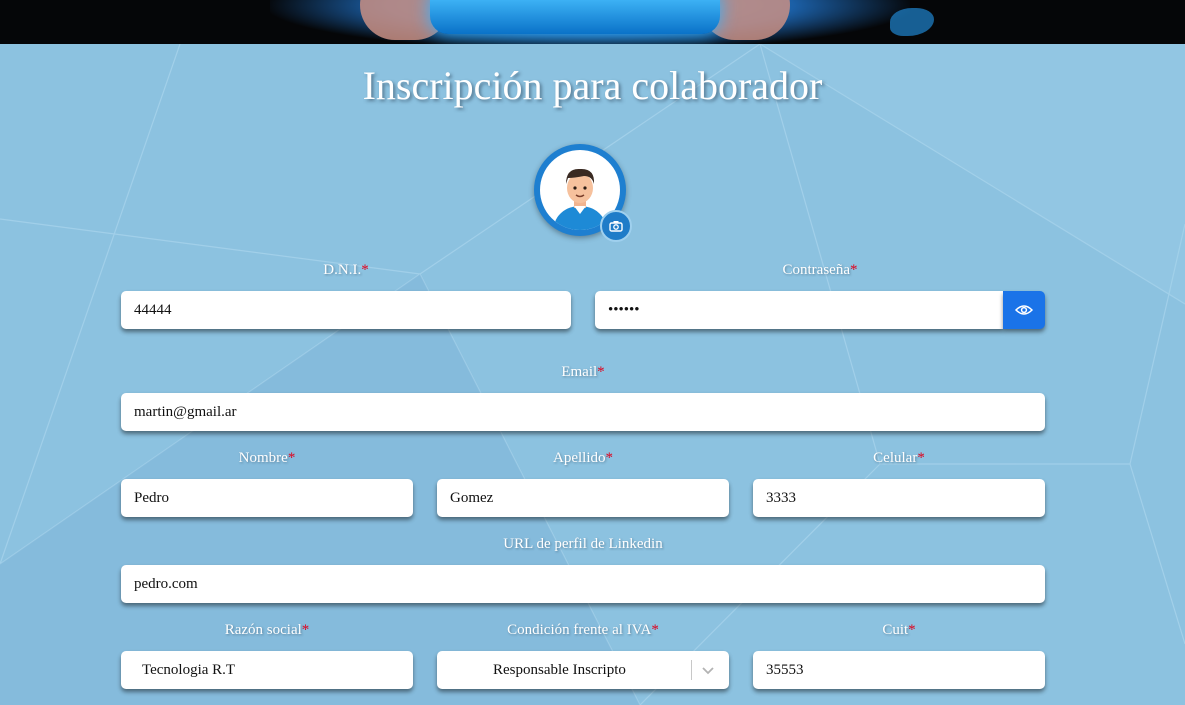 This screenshot has width=1185, height=705. I want to click on page-title: Inscripción para colaborador, so click(592, 85).